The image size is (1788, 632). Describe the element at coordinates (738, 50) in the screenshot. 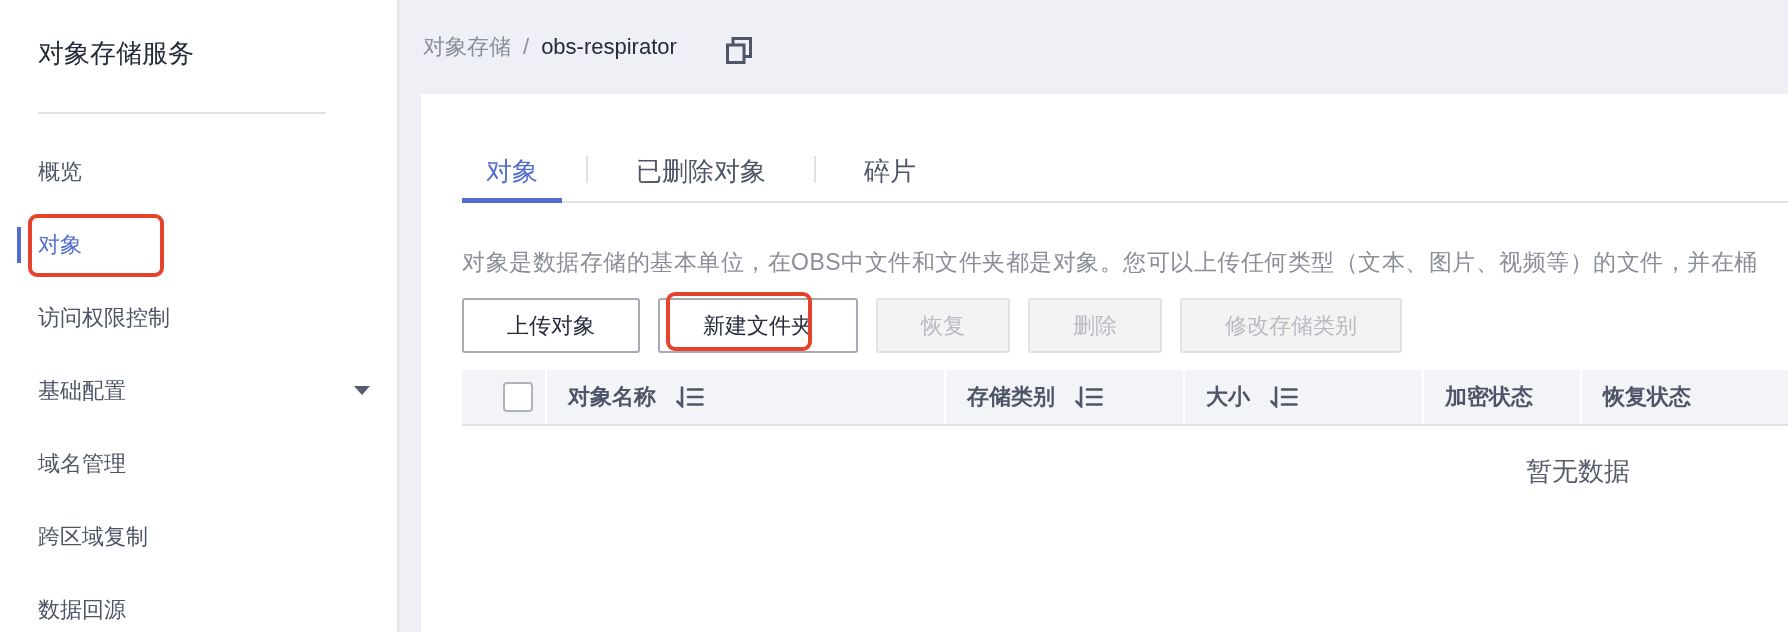

I see `copy-icon` at that location.